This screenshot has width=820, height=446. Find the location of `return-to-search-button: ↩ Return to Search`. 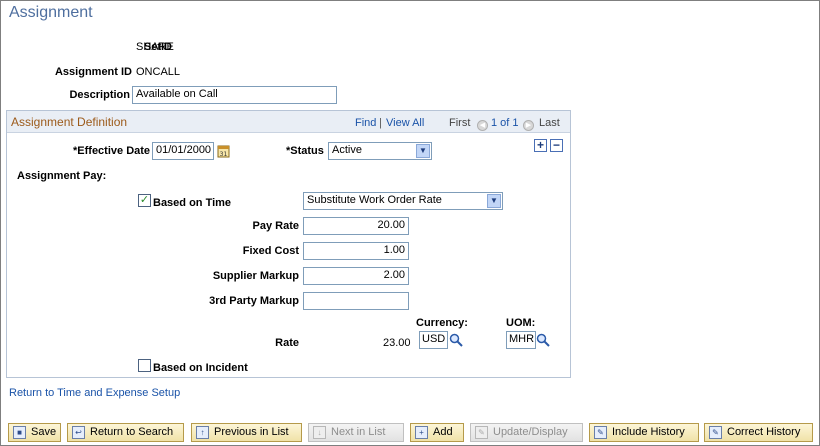

return-to-search-button: ↩ Return to Search is located at coordinates (125, 432).